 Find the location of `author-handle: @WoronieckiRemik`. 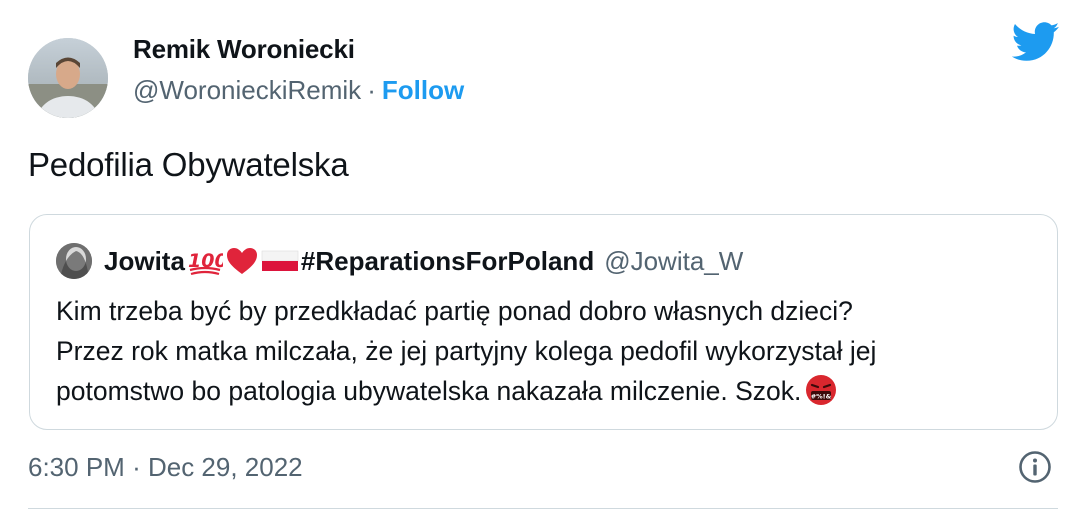

author-handle: @WoronieckiRemik is located at coordinates (247, 90).